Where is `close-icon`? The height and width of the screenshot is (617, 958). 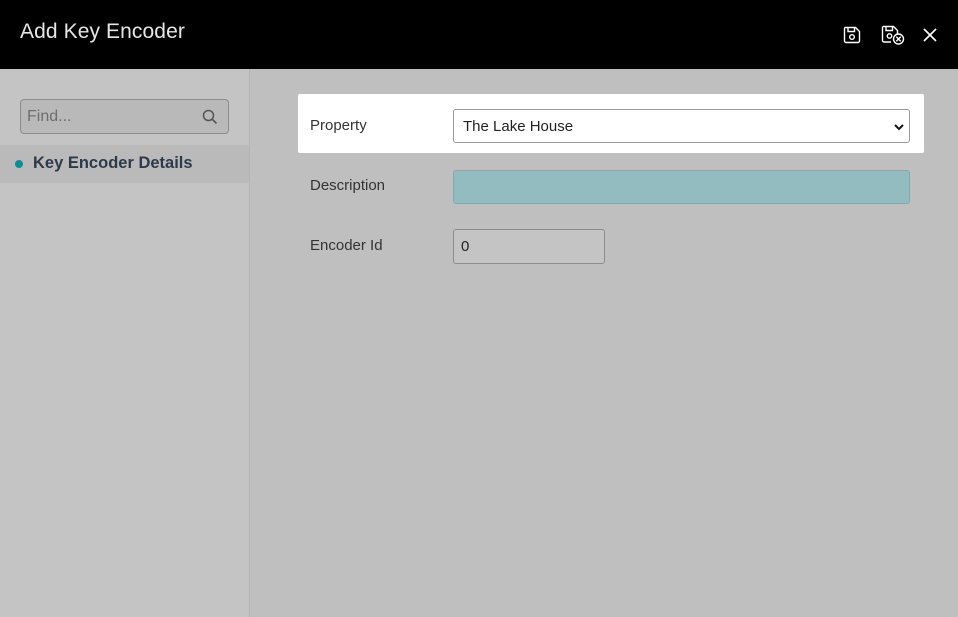
close-icon is located at coordinates (930, 35).